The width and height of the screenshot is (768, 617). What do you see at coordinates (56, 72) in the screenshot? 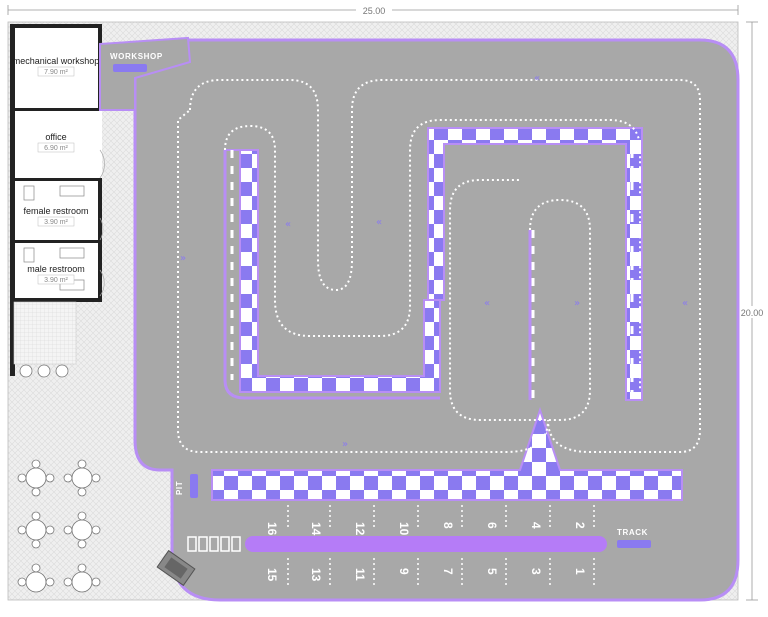
I see `svg-text: 7.90 m²` at bounding box center [56, 72].